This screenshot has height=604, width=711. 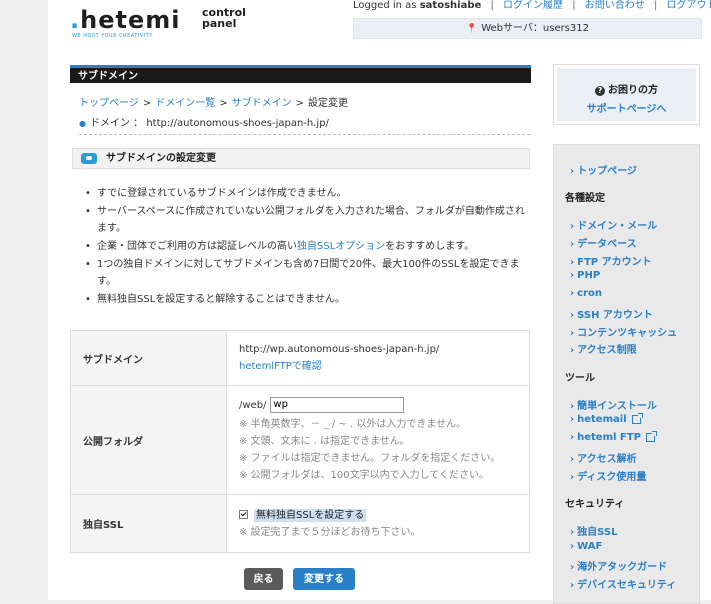 What do you see at coordinates (580, 378) in the screenshot?
I see `sidebar-heading-tools: ツール` at bounding box center [580, 378].